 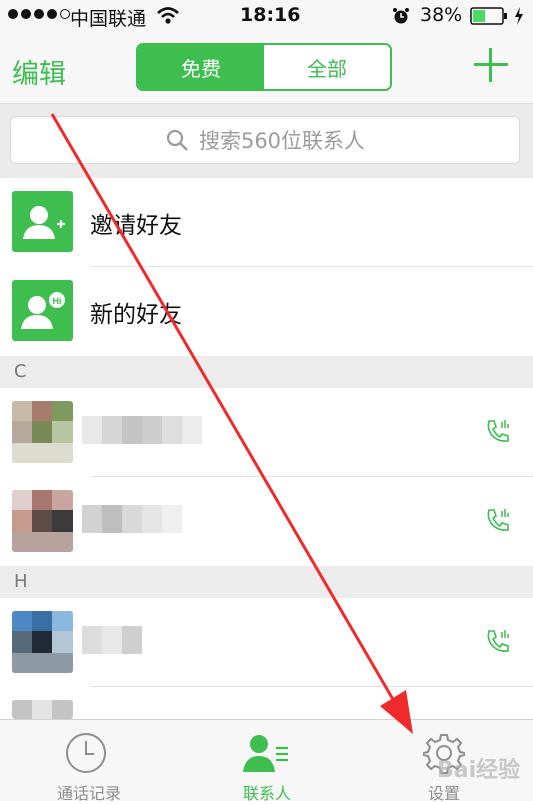 What do you see at coordinates (266, 372) in the screenshot?
I see `section-header-c: C` at bounding box center [266, 372].